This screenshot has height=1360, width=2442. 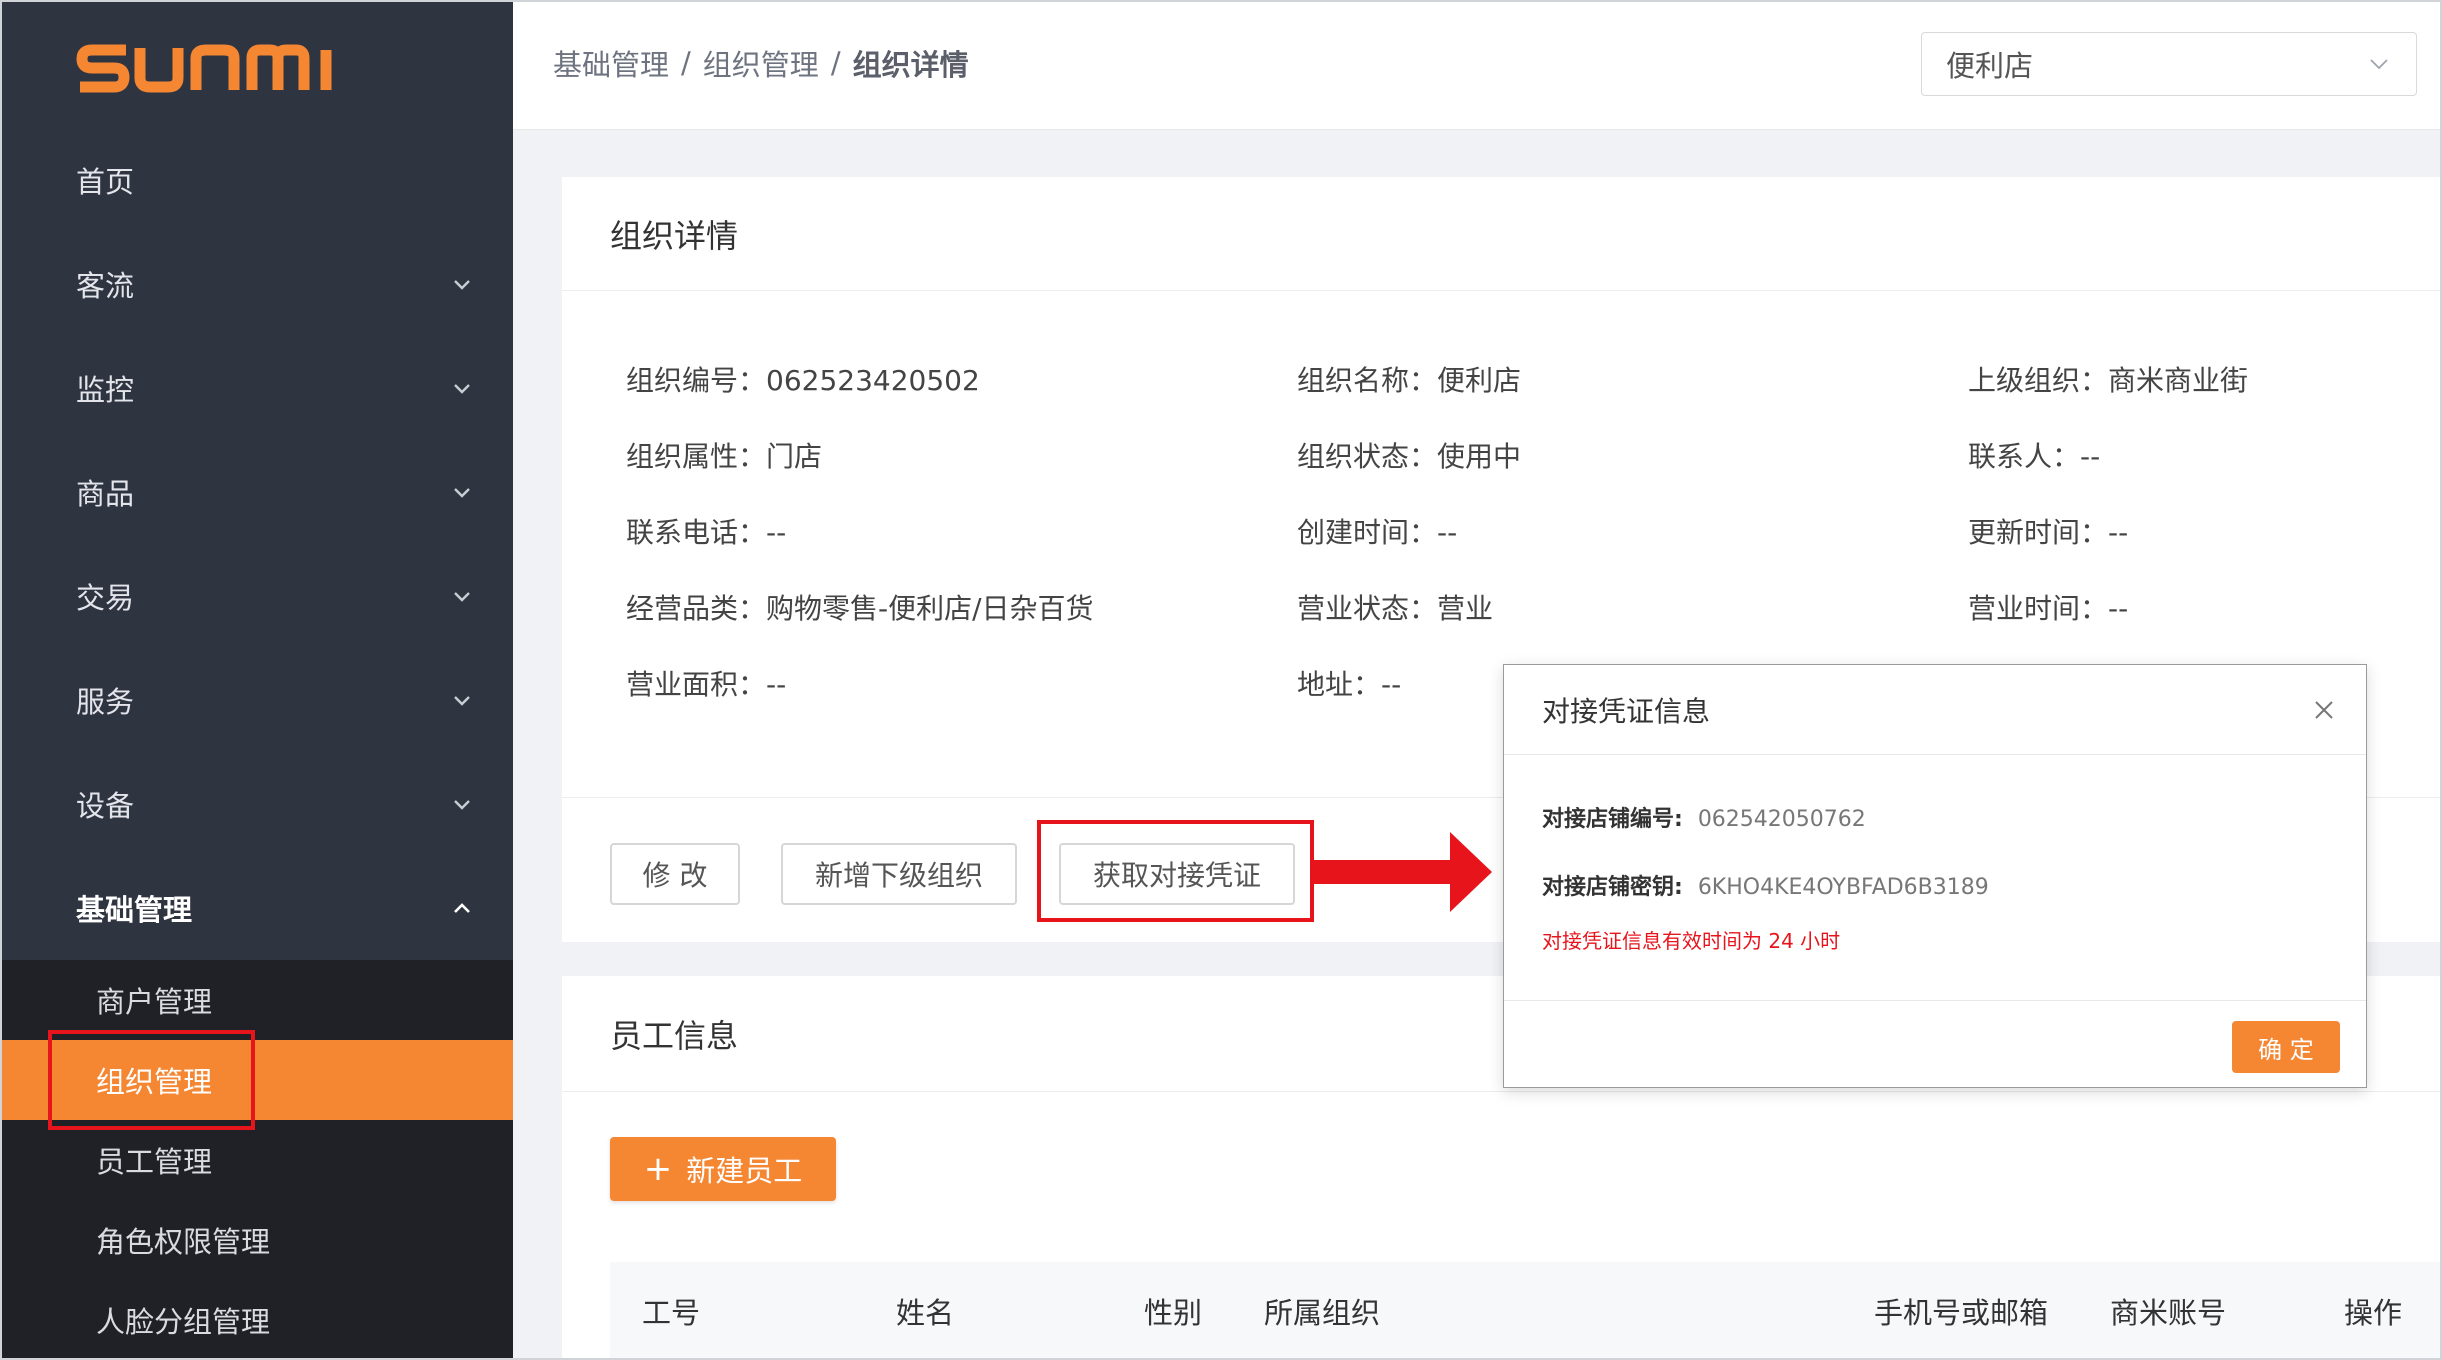 I want to click on field-label: 组织编号：, so click(x=696, y=380).